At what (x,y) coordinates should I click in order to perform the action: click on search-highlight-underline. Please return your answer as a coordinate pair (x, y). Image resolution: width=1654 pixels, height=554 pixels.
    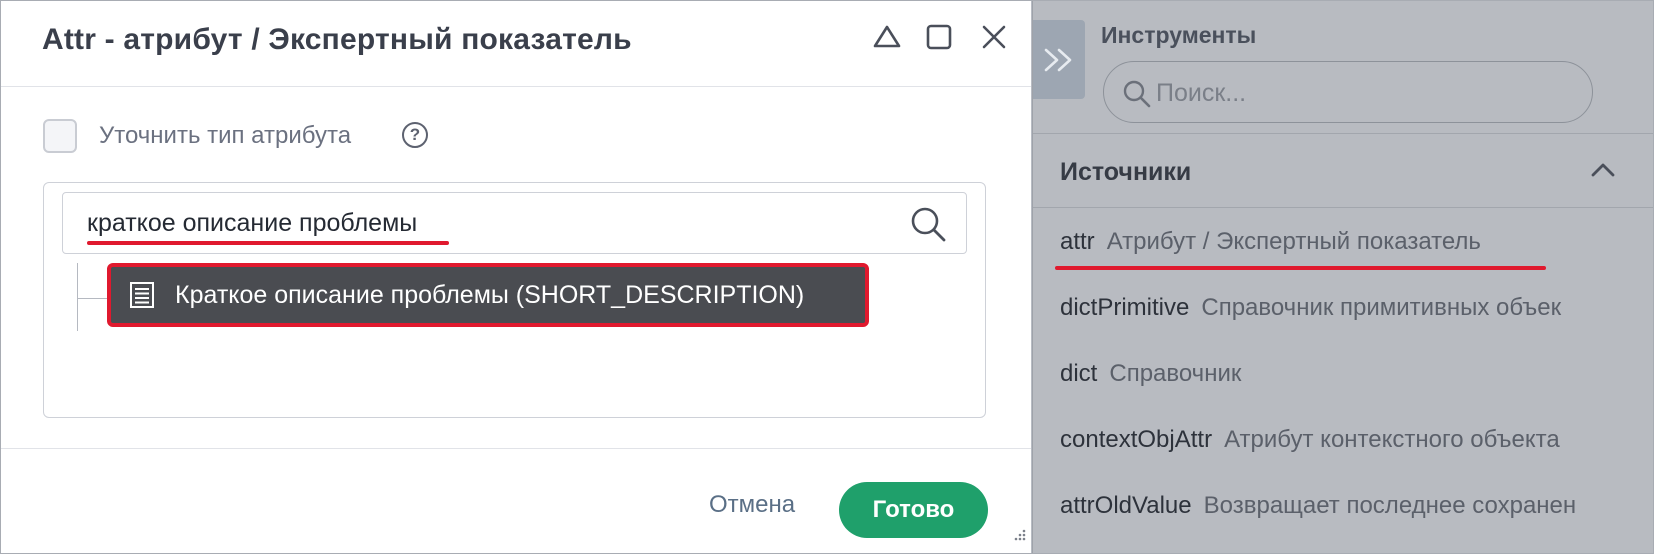
    Looking at the image, I should click on (268, 243).